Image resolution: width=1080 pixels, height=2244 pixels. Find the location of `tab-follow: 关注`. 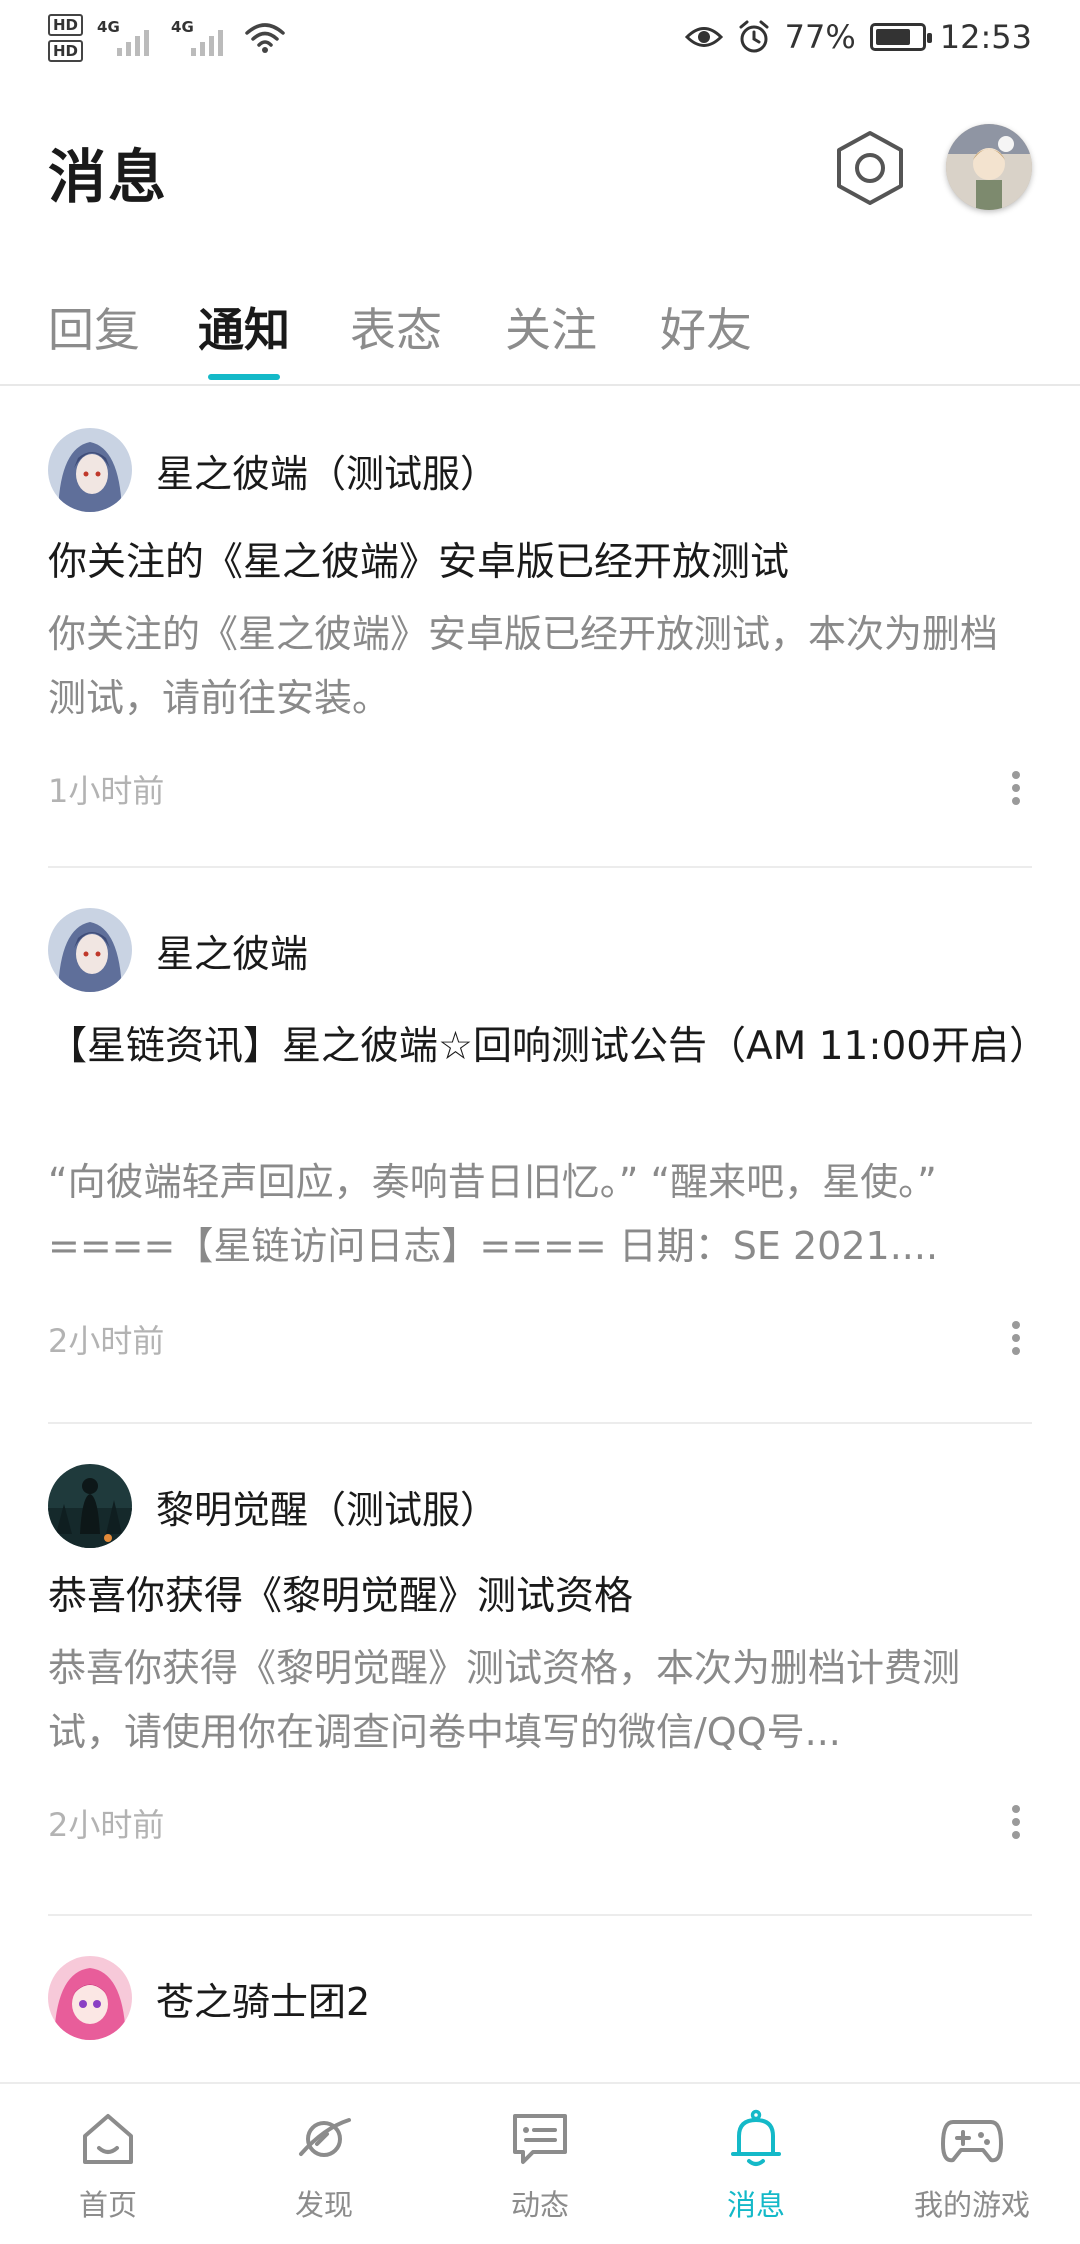

tab-follow: 关注 is located at coordinates (551, 327).